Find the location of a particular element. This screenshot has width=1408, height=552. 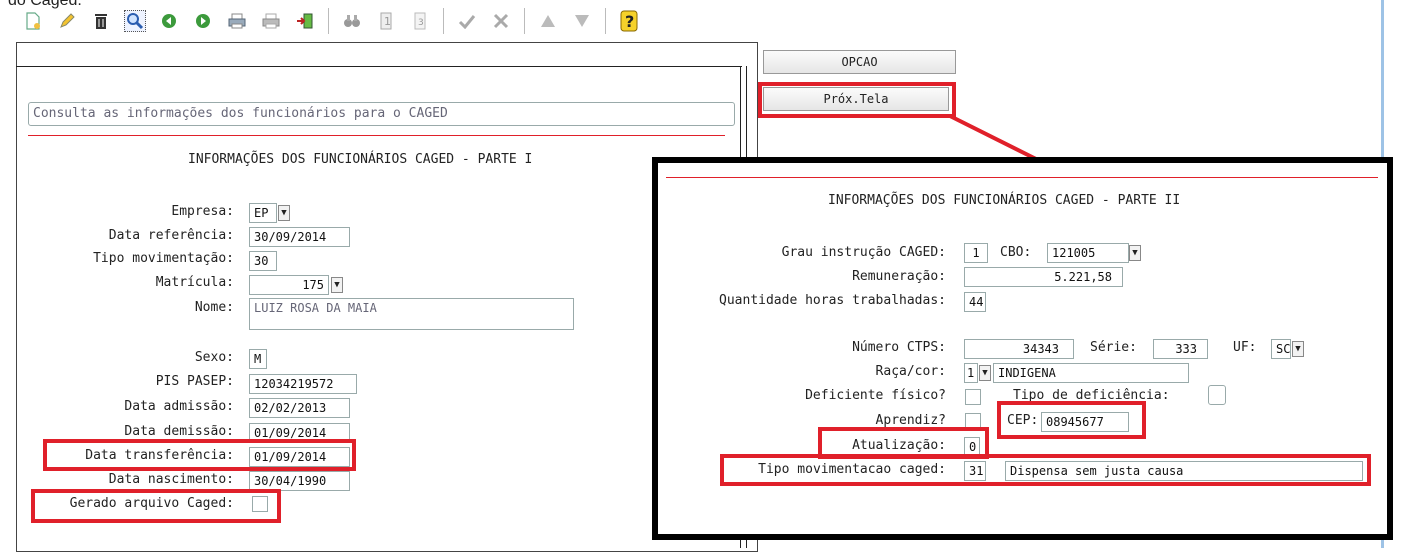

binoculars-icon is located at coordinates (352, 21).